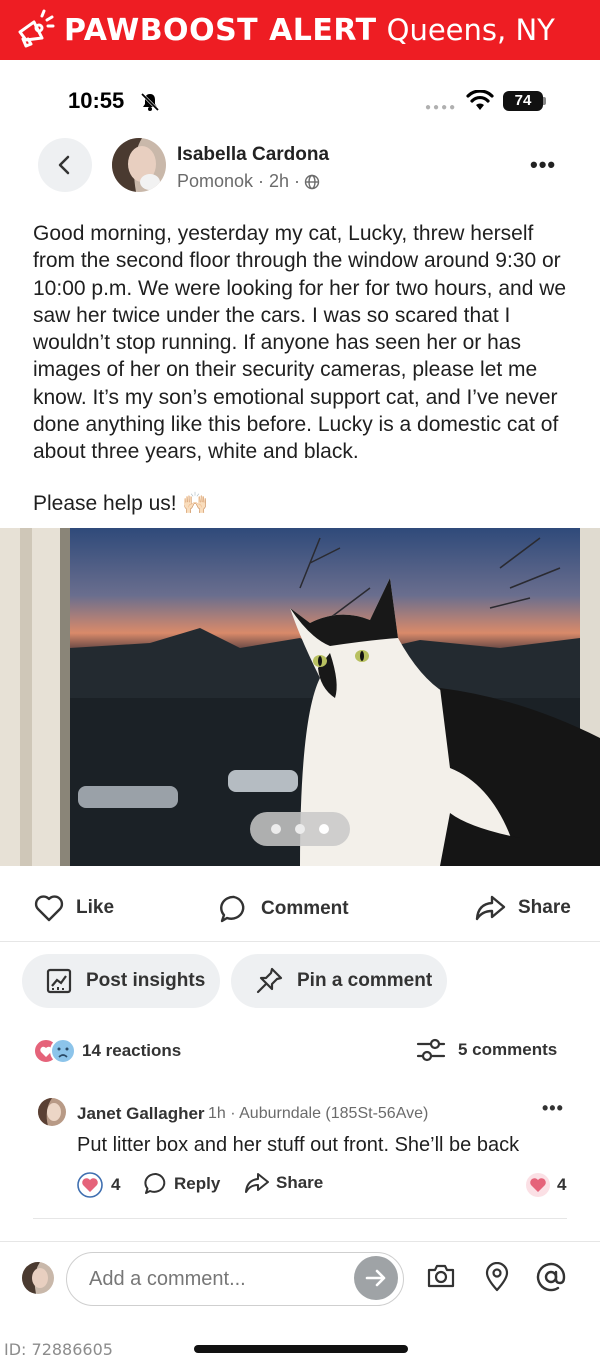  I want to click on comment-reaction-summary: 4, so click(545, 1185).